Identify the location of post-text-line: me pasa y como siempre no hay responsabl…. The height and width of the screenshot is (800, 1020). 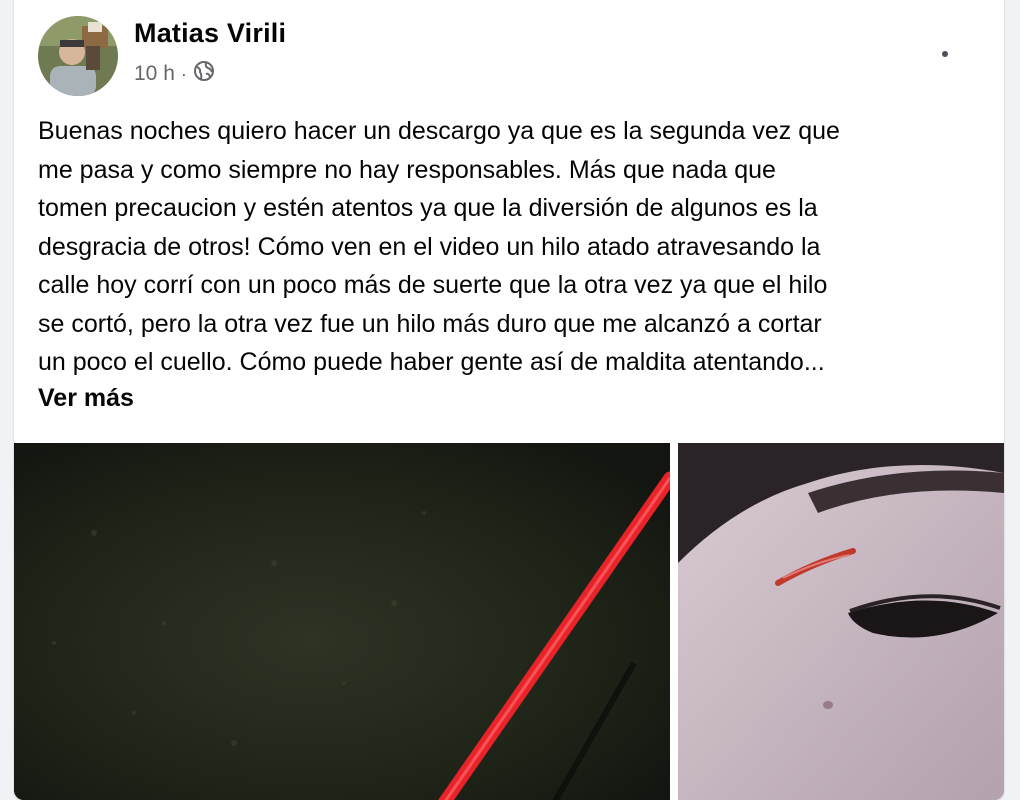
(407, 169).